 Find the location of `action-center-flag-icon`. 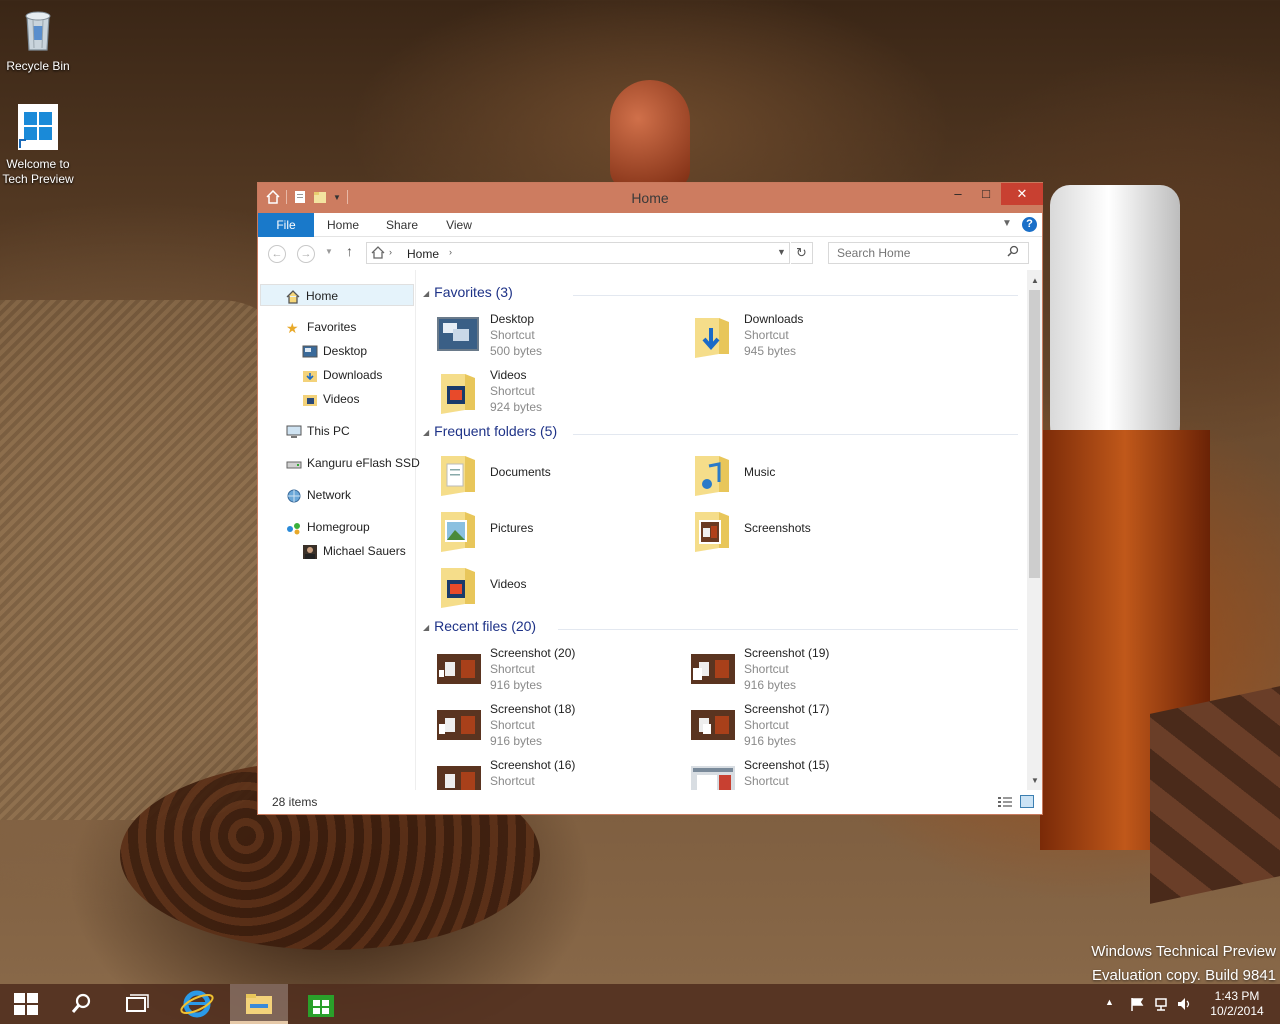

action-center-flag-icon is located at coordinates (1137, 1004).